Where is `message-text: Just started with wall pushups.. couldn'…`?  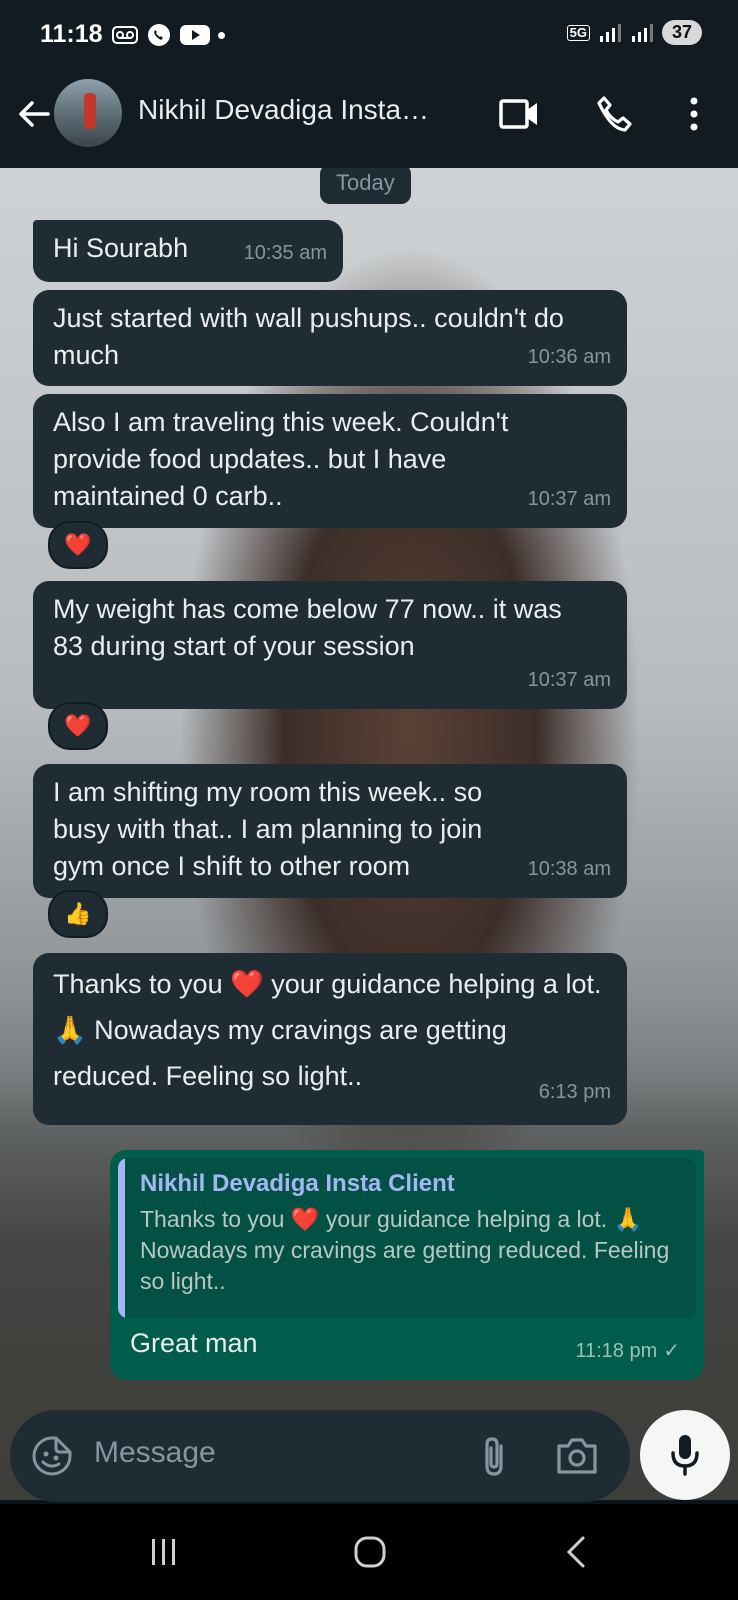
message-text: Just started with wall pushups.. couldn'… is located at coordinates (308, 336).